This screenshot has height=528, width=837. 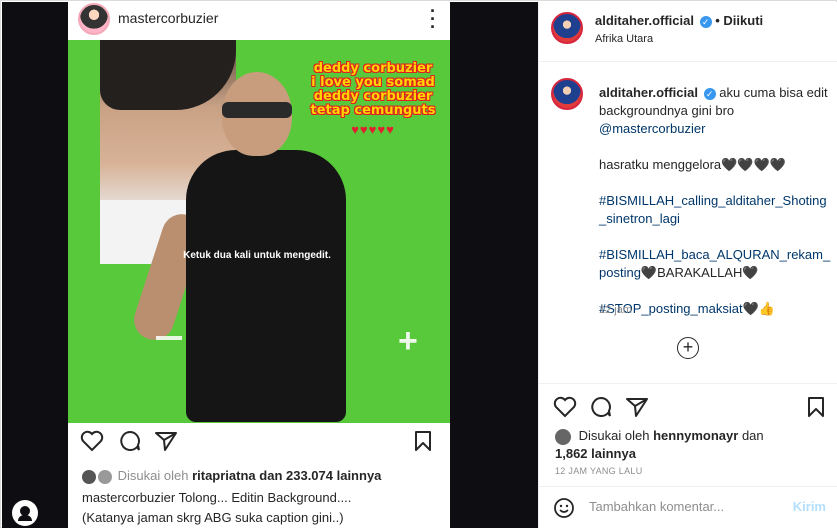 I want to click on follow-status-button: Diikuti, so click(x=743, y=20).